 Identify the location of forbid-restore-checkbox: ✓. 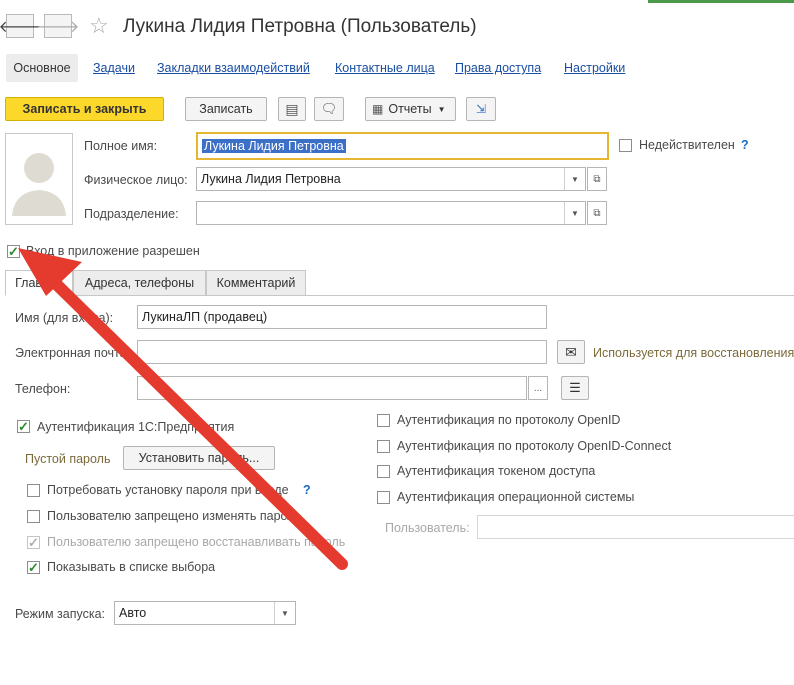
(33, 542).